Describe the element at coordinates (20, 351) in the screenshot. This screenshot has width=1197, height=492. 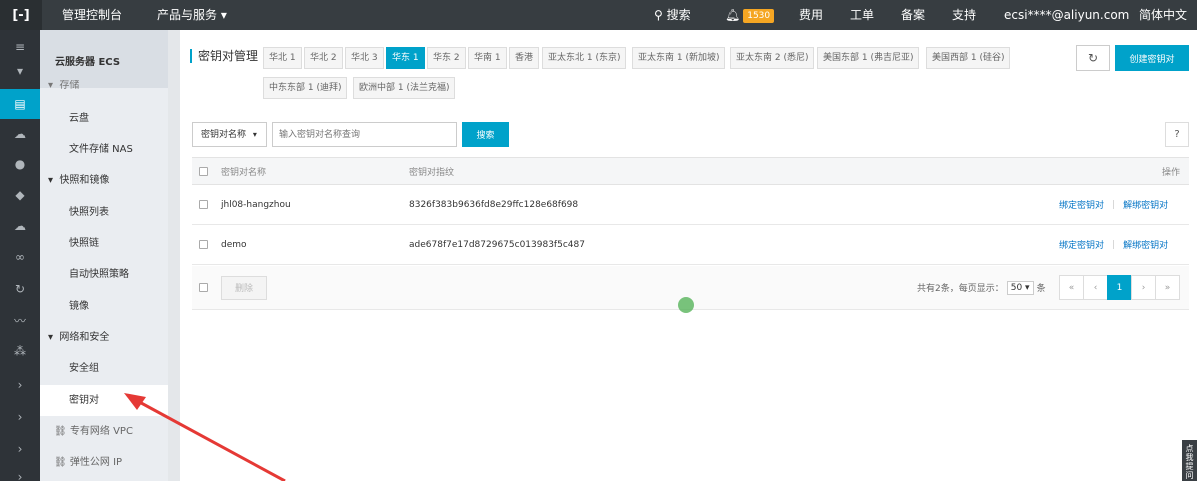
I see `network-icon: ⁂` at that location.